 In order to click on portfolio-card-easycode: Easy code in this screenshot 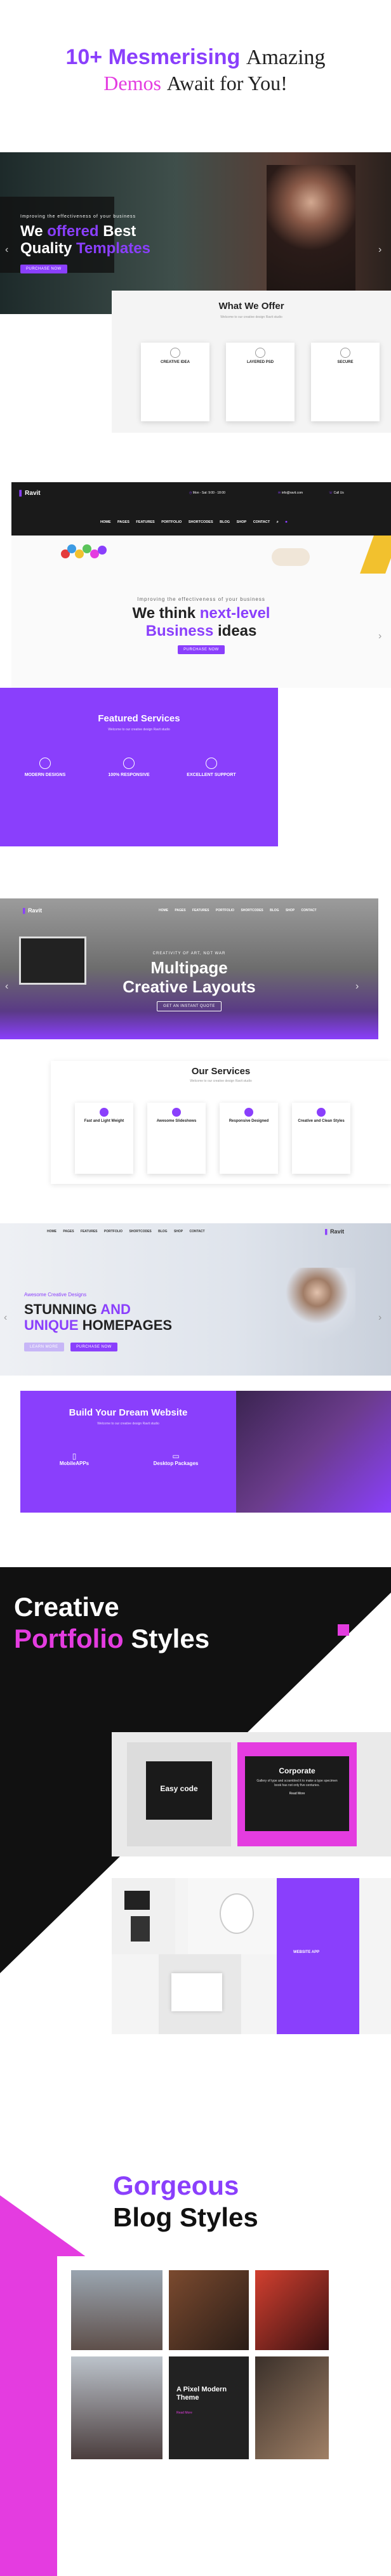, I will do `click(179, 1794)`.